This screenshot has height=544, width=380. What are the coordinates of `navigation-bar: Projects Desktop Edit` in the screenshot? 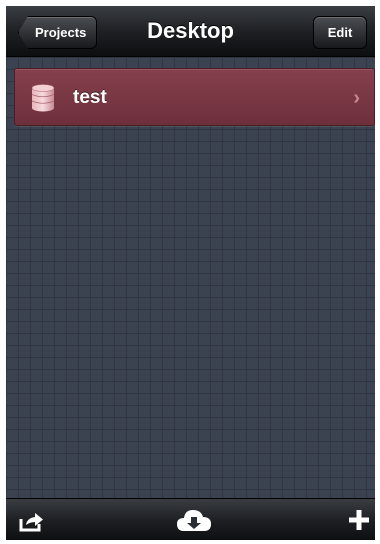 It's located at (190, 31).